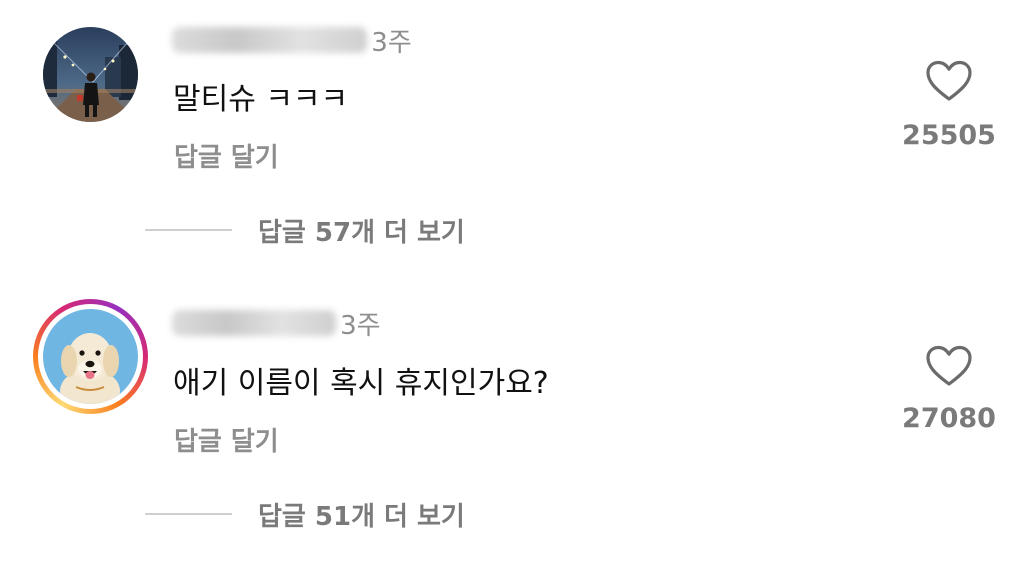 Image resolution: width=1024 pixels, height=565 pixels. I want to click on heart-outline-icon, so click(949, 365).